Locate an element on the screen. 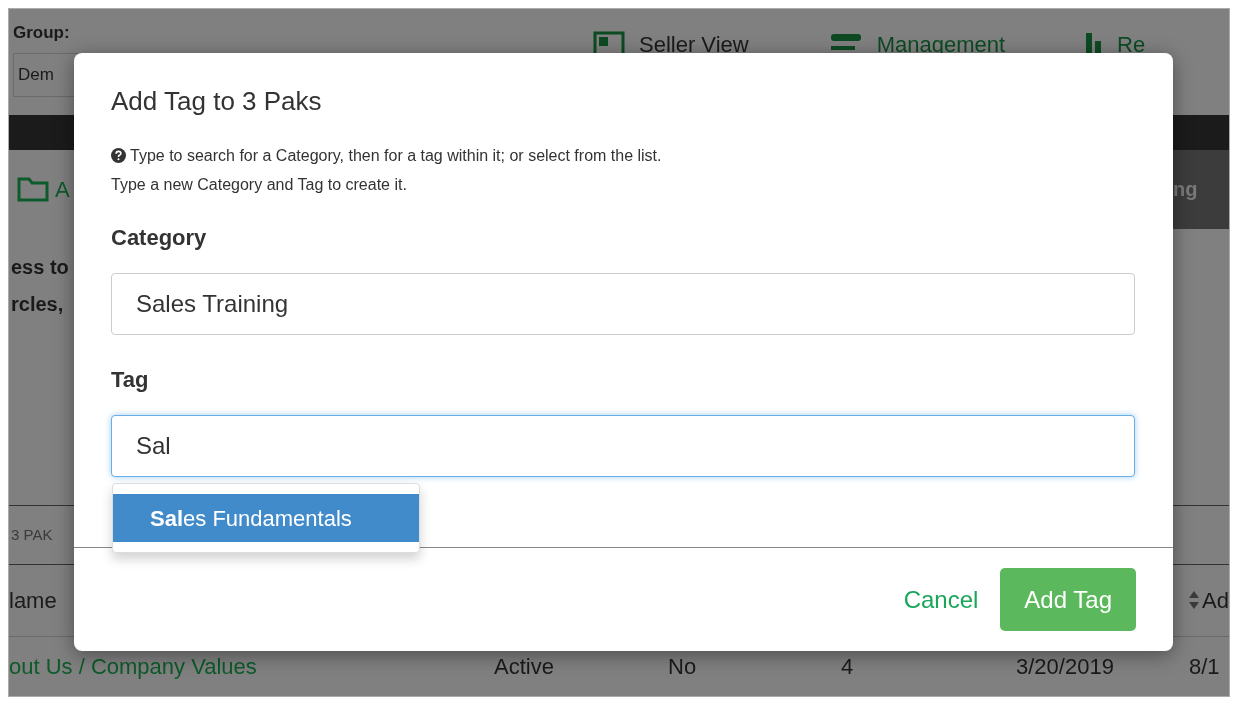 This screenshot has width=1238, height=705. table-cell: Active is located at coordinates (524, 666).